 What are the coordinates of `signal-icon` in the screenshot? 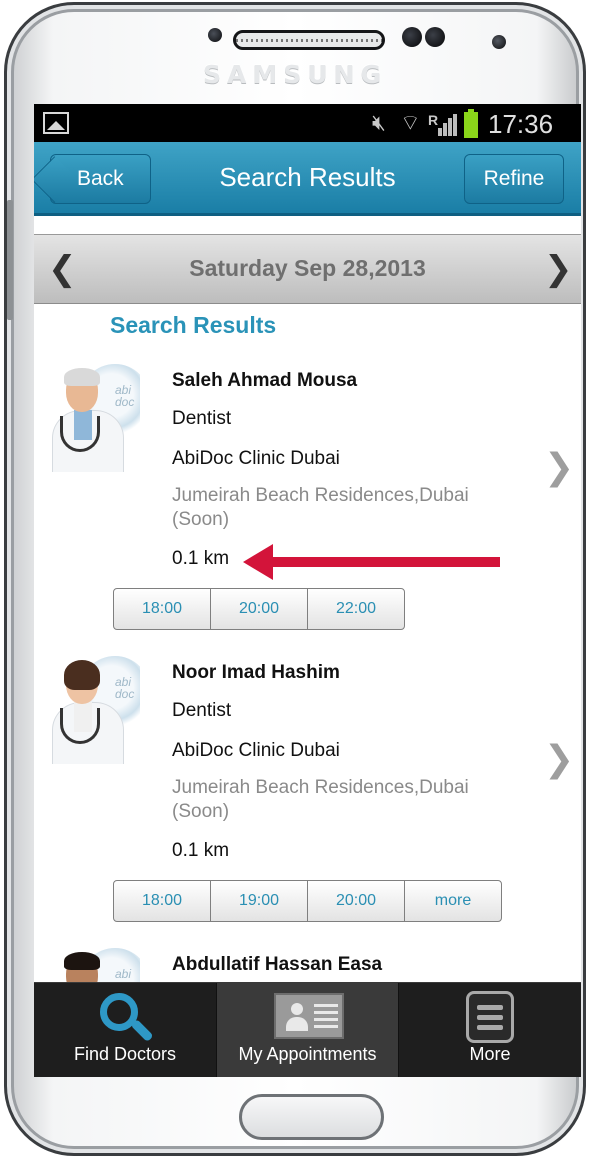 It's located at (448, 125).